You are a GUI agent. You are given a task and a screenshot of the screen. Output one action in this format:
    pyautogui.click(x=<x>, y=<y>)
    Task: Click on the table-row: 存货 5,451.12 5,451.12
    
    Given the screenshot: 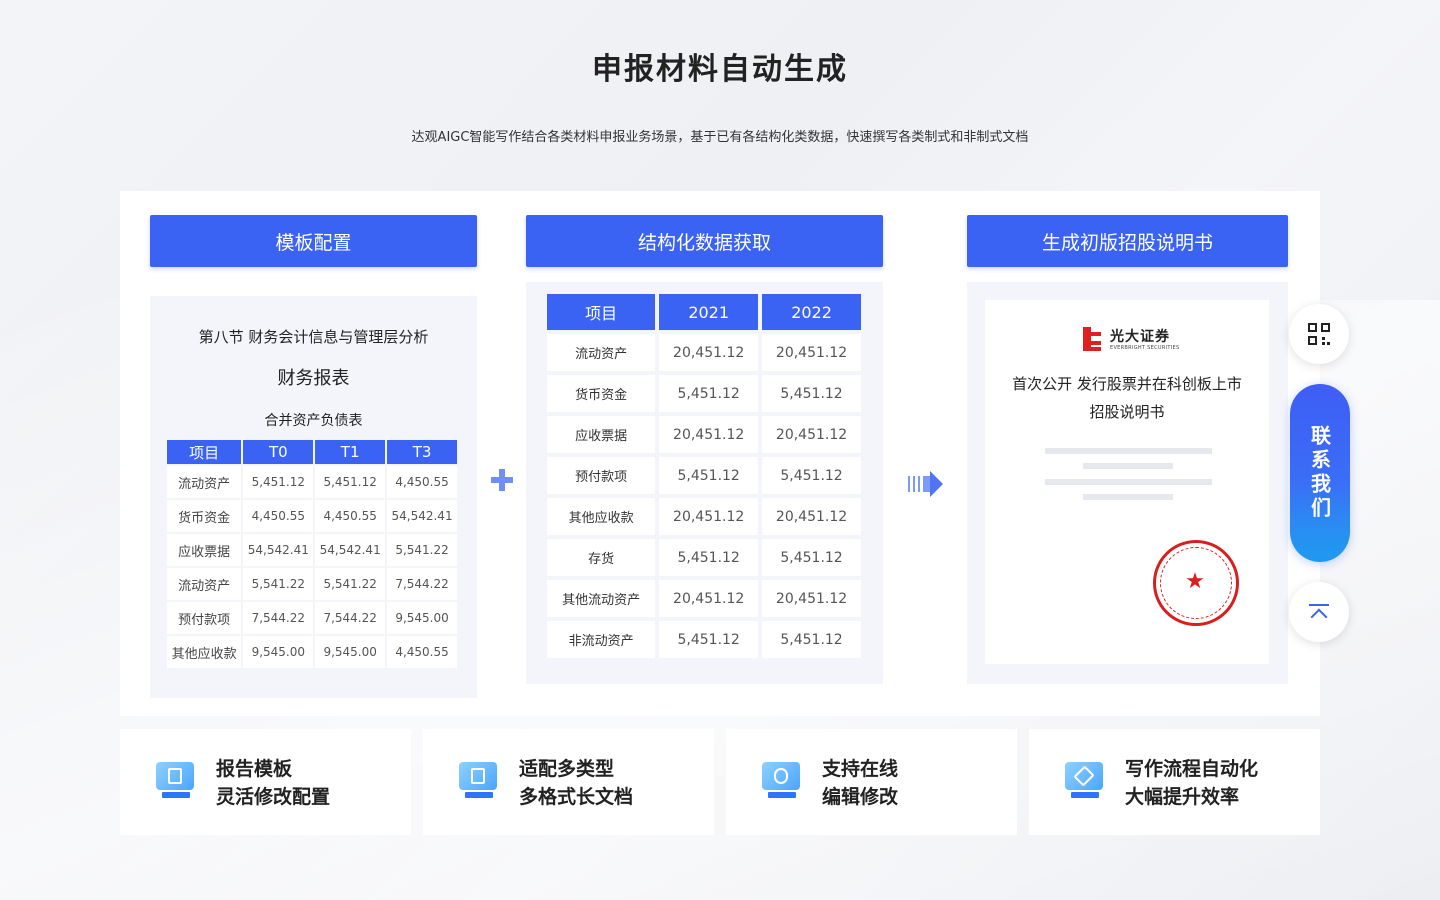 What is the action you would take?
    pyautogui.click(x=704, y=557)
    